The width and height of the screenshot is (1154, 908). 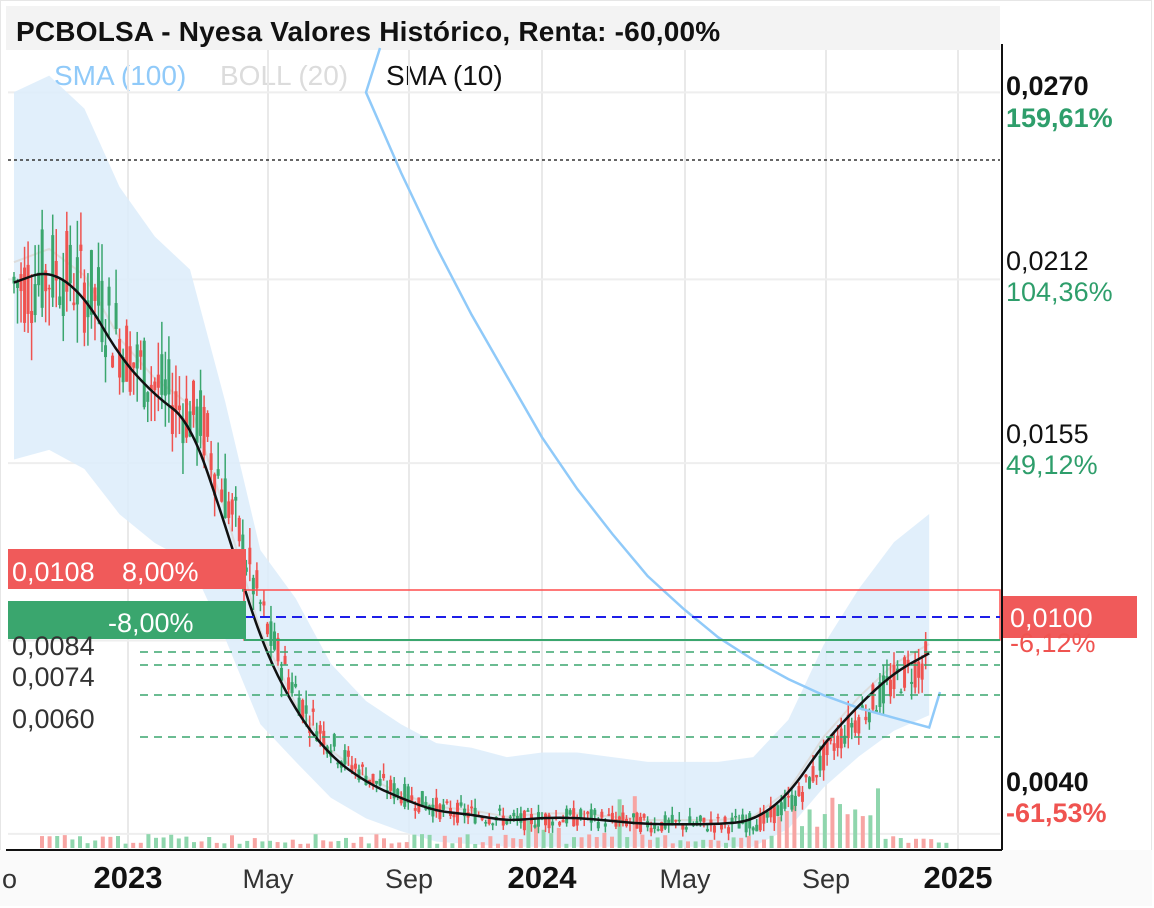 What do you see at coordinates (53, 719) in the screenshot?
I see `support-level-3-label: 0,0060` at bounding box center [53, 719].